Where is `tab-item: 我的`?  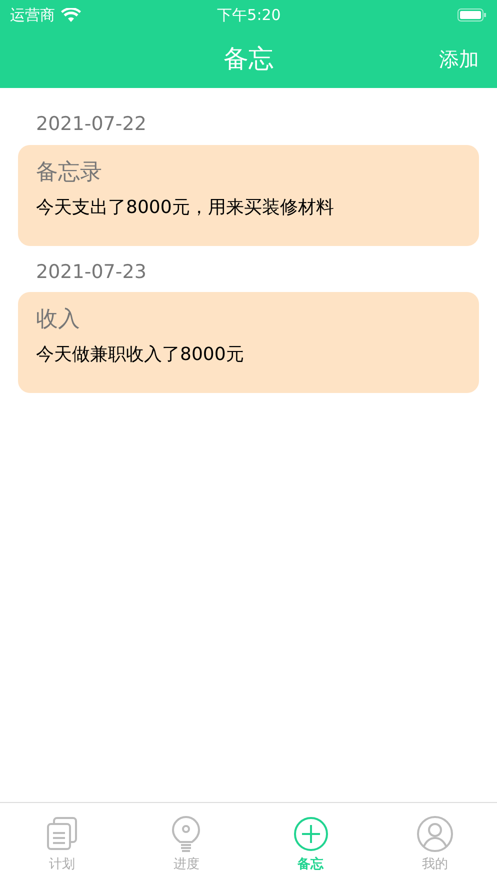
tab-item: 我的 is located at coordinates (434, 843).